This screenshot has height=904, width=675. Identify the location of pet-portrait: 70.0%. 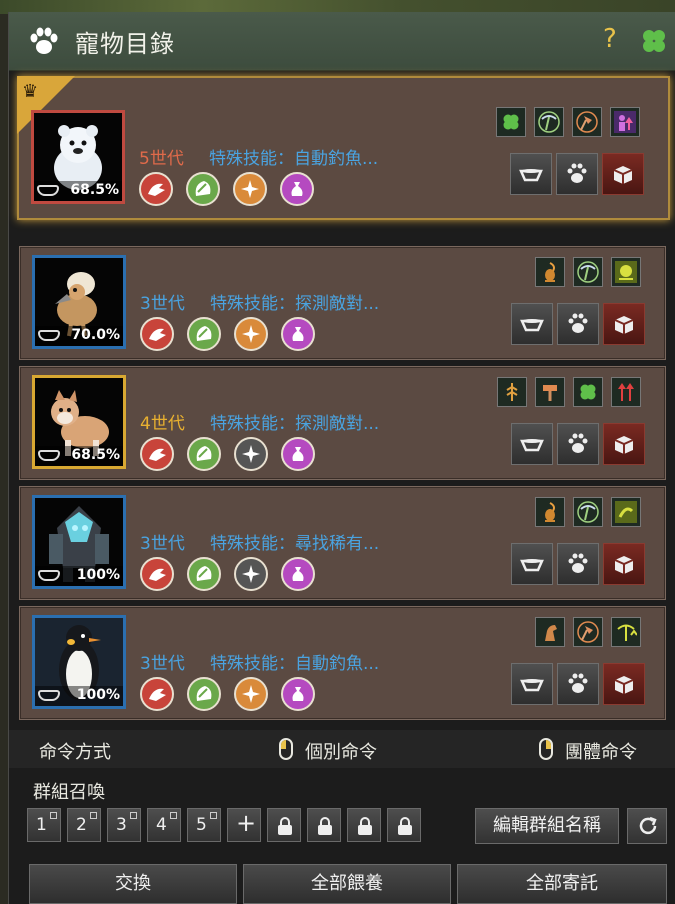
(79, 302).